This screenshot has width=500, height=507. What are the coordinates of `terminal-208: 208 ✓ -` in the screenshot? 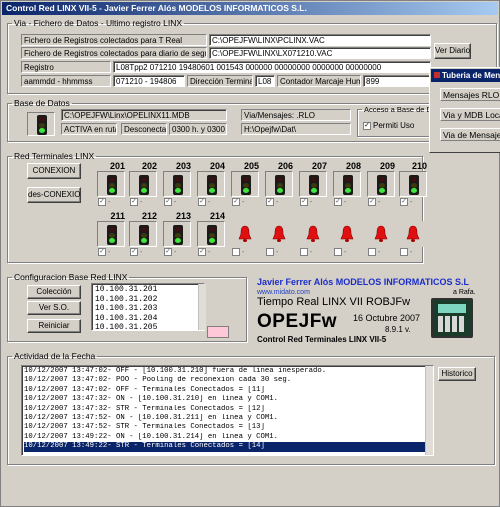 It's located at (347, 185).